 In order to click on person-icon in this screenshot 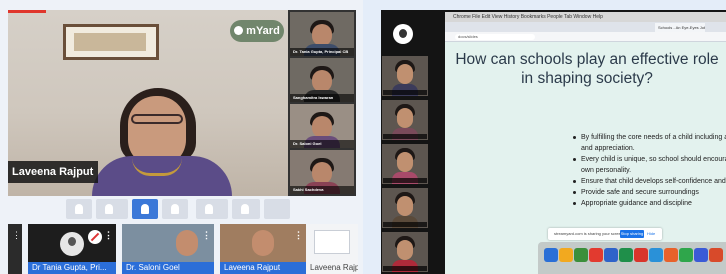, I will do `click(79, 209)`.